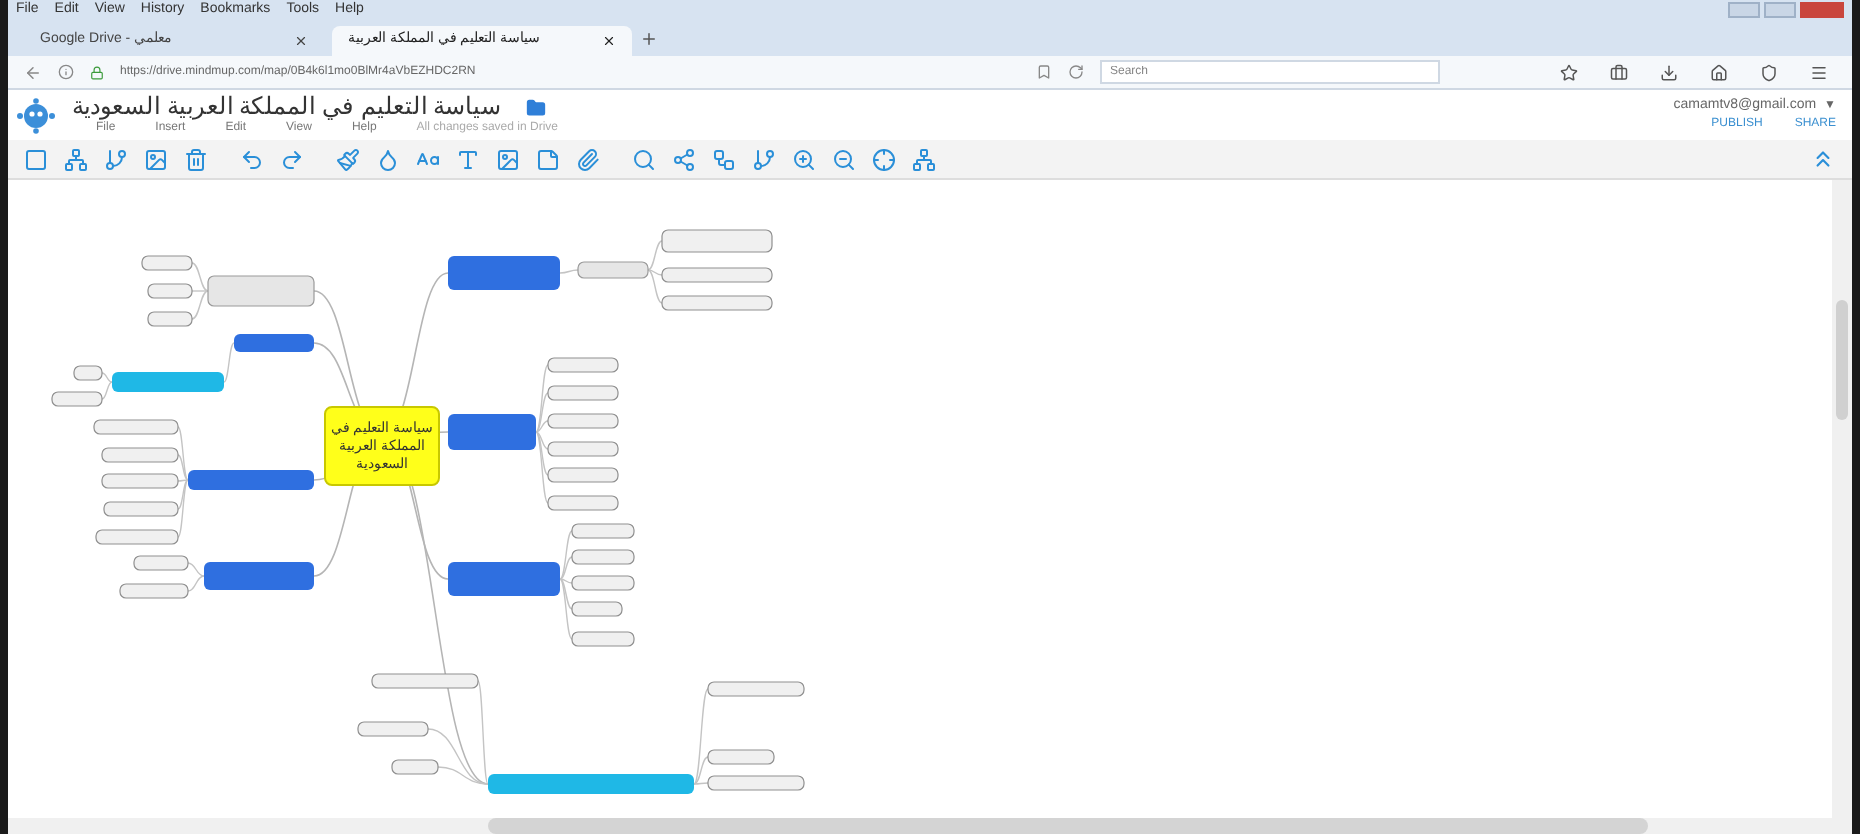 This screenshot has width=1860, height=834. What do you see at coordinates (1819, 72) in the screenshot?
I see `menu-icon` at bounding box center [1819, 72].